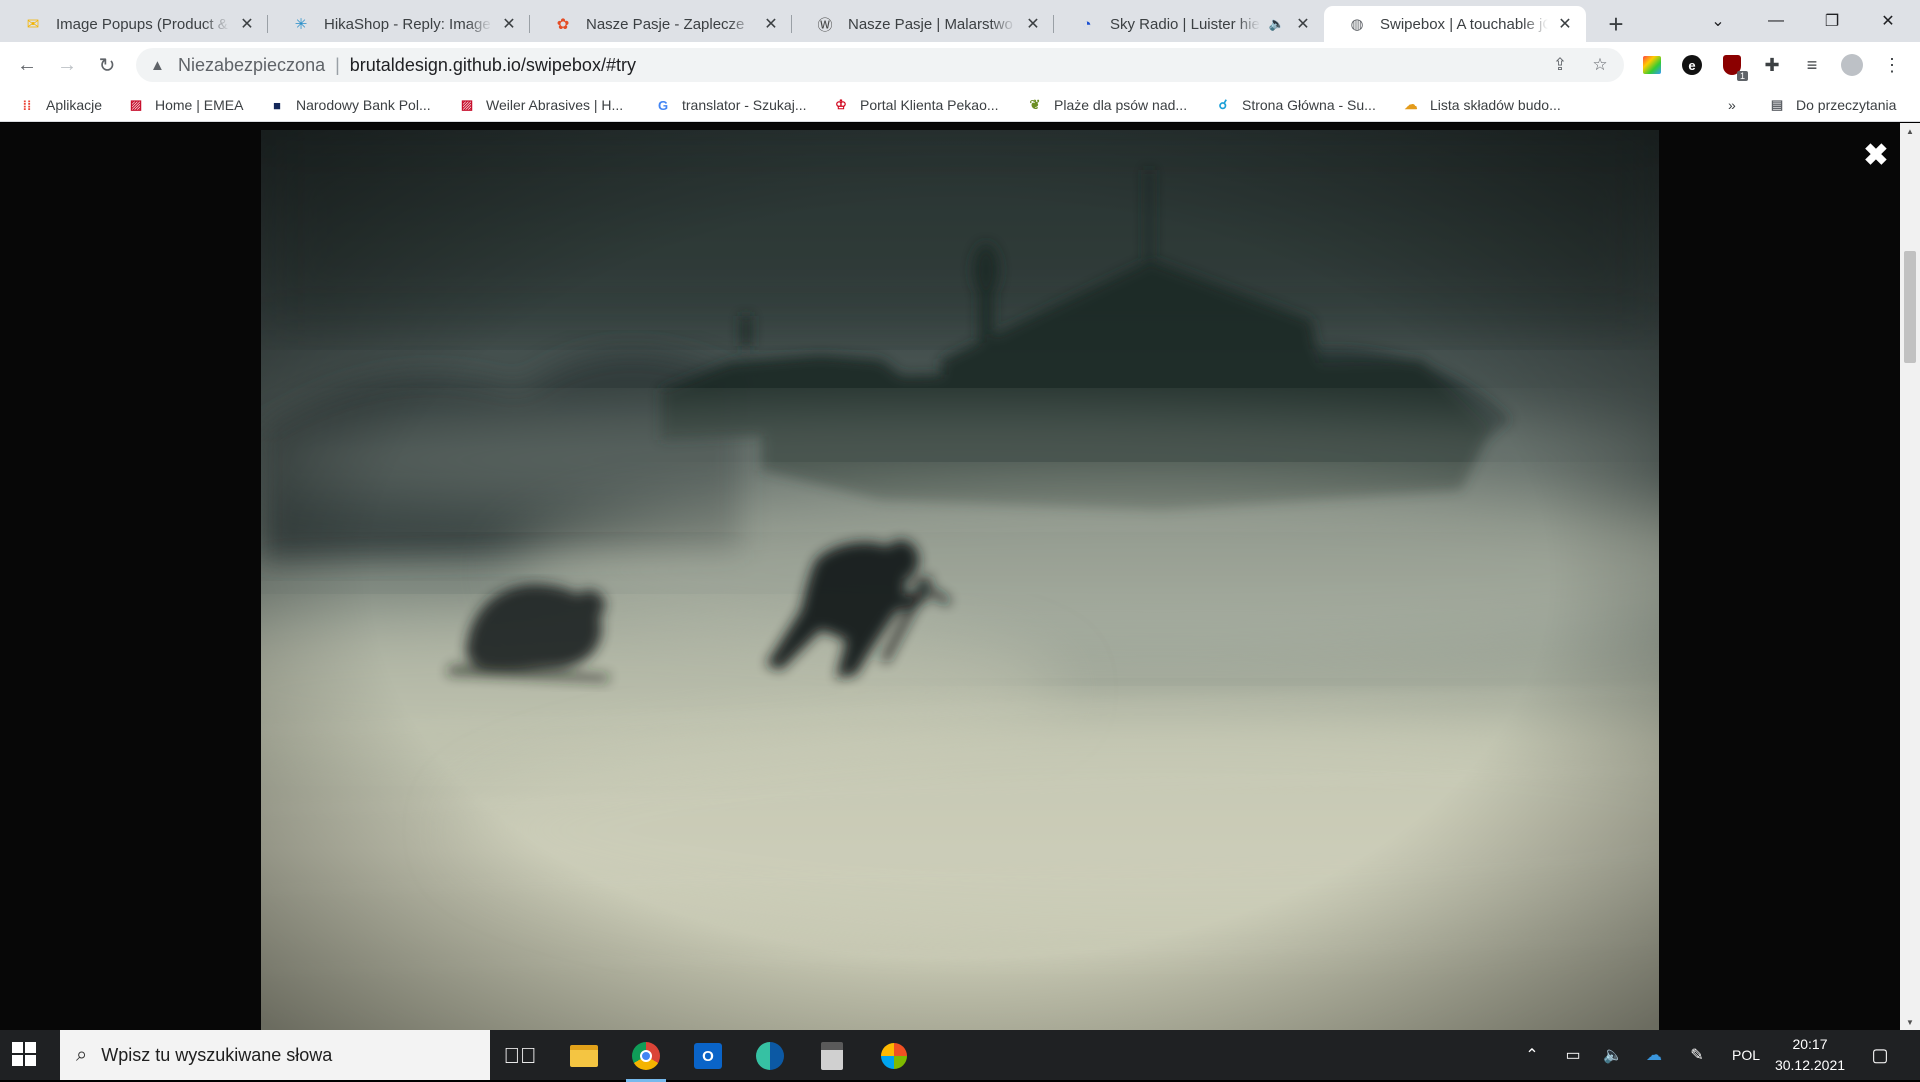 This screenshot has width=1920, height=1082. I want to click on page-scrollbar: ▲ ▼, so click(1910, 576).